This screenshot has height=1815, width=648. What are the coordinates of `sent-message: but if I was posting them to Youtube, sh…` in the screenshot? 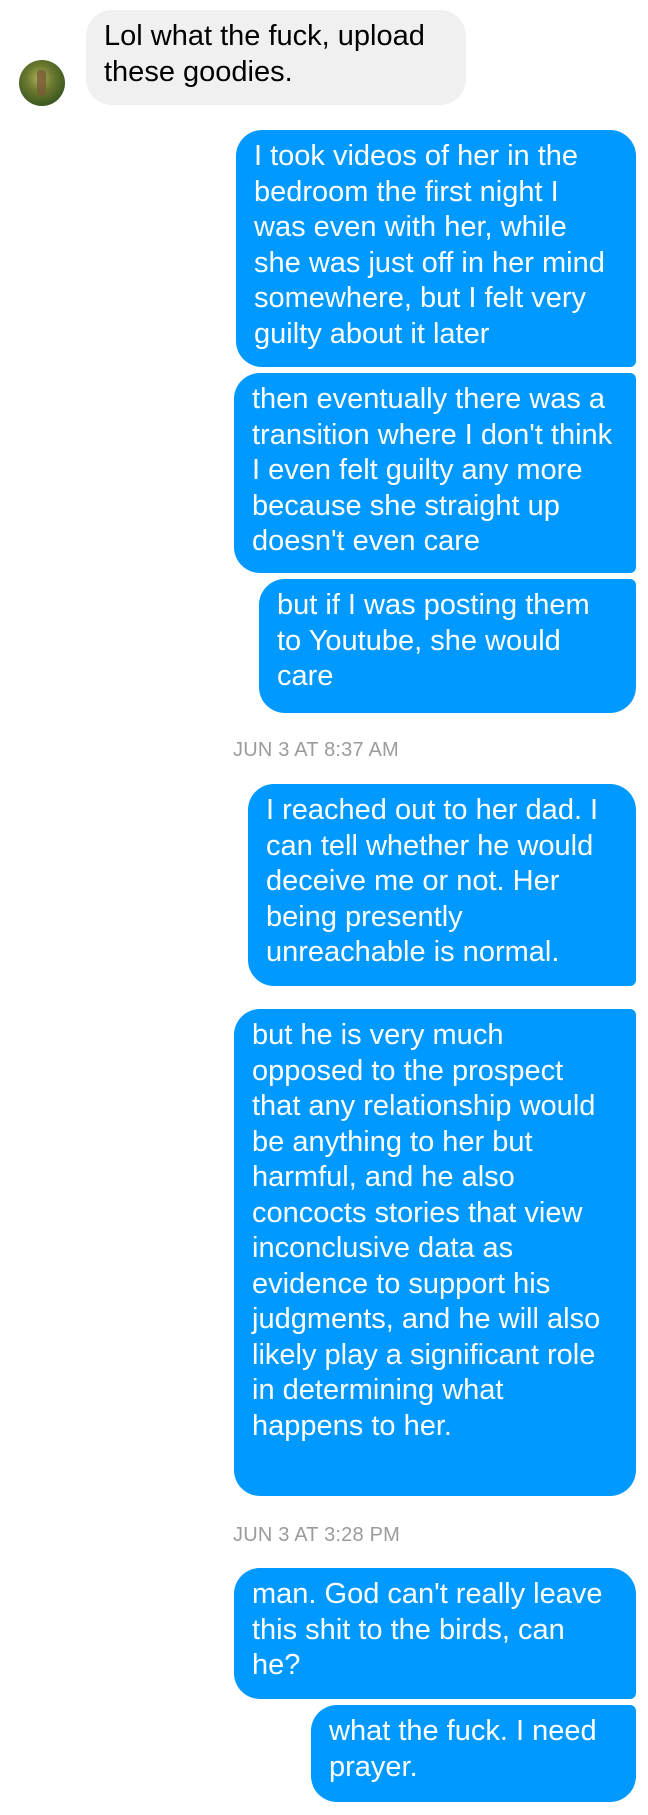 It's located at (447, 646).